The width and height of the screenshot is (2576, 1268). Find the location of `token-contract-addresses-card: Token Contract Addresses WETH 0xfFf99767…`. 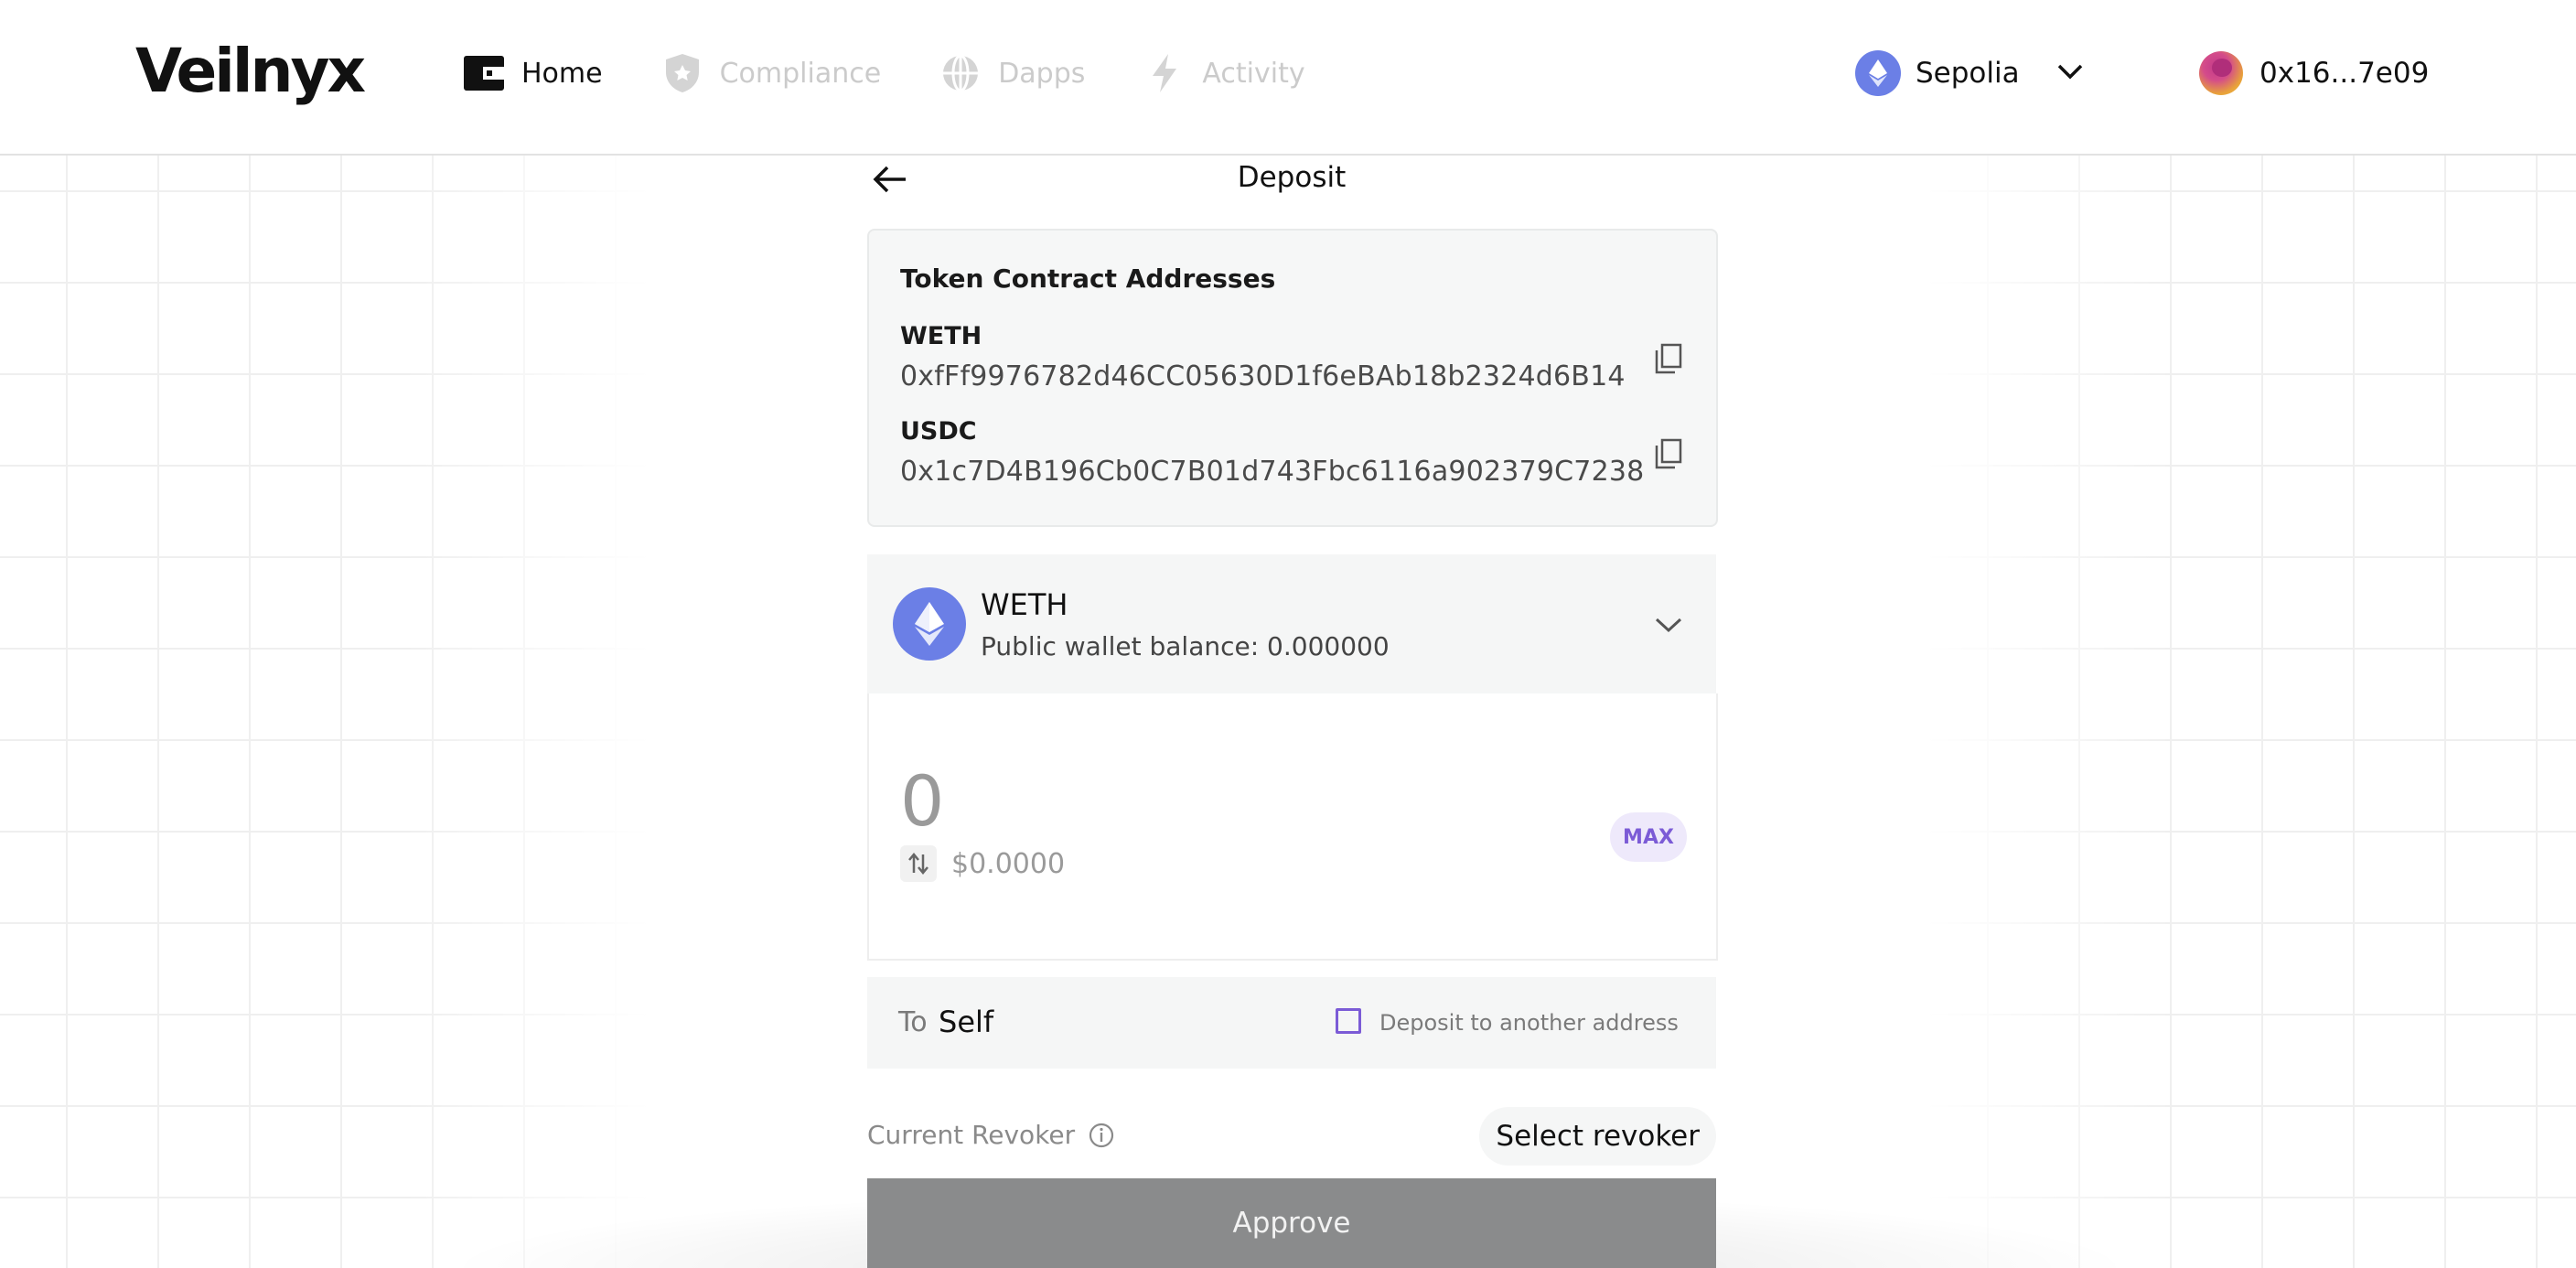

token-contract-addresses-card: Token Contract Addresses WETH 0xfFf99767… is located at coordinates (1292, 378).